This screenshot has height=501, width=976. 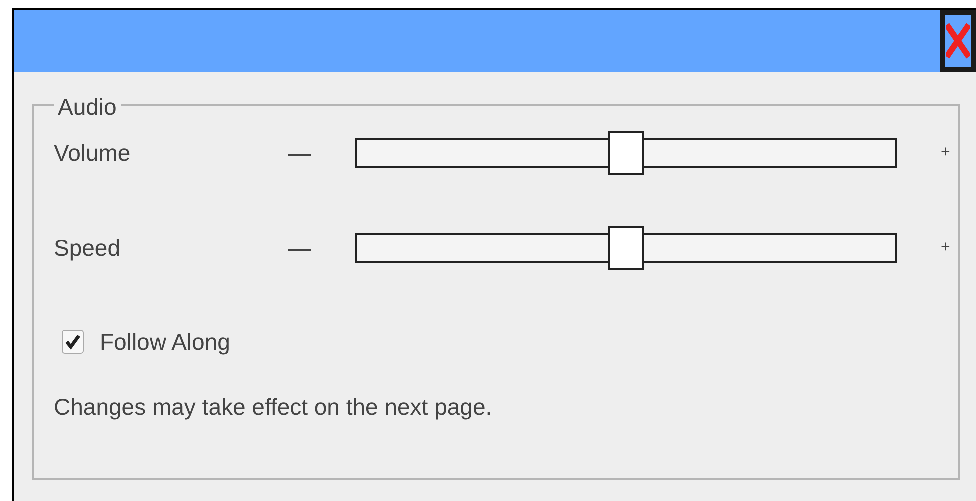 I want to click on slider-label: Speed, so click(x=88, y=248).